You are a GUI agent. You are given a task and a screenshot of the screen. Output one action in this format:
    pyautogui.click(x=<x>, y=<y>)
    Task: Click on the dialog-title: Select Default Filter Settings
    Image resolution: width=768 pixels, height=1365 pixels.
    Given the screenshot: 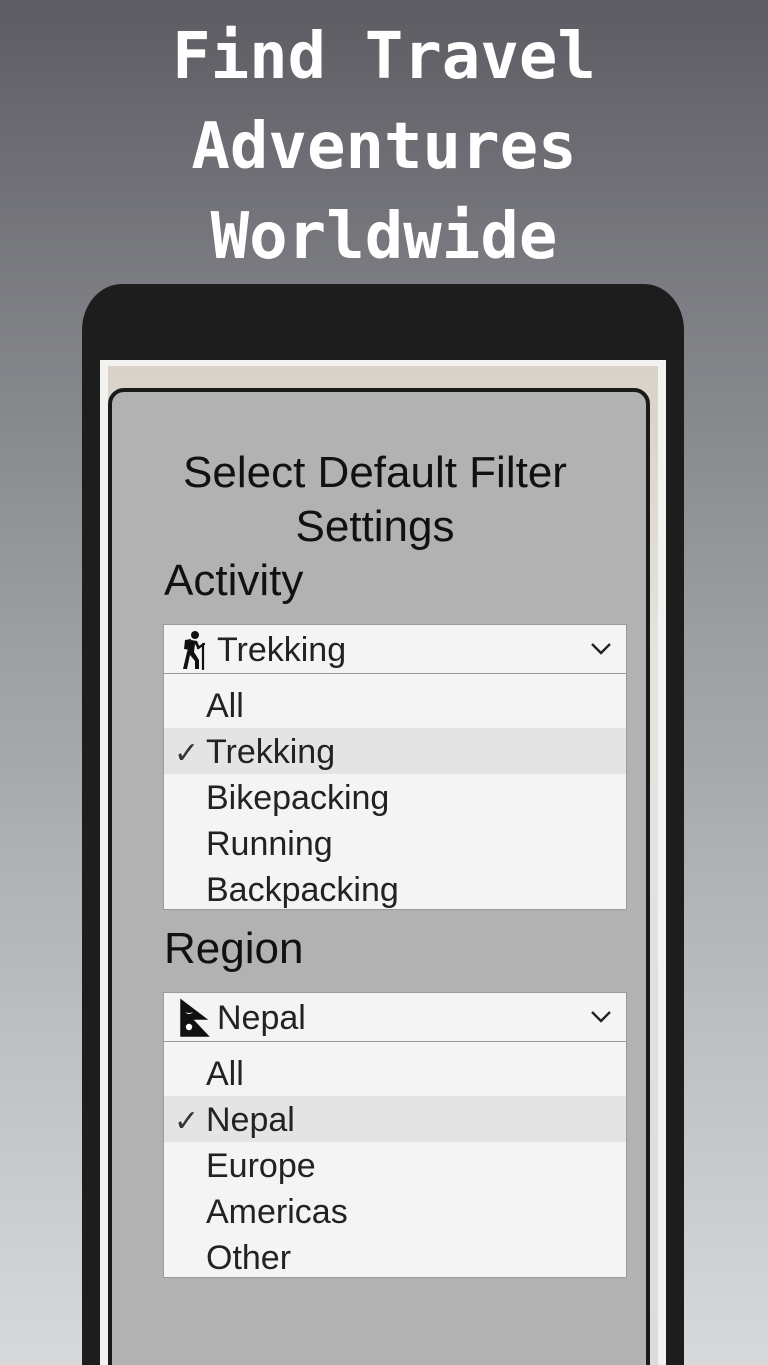 What is the action you would take?
    pyautogui.click(x=375, y=500)
    